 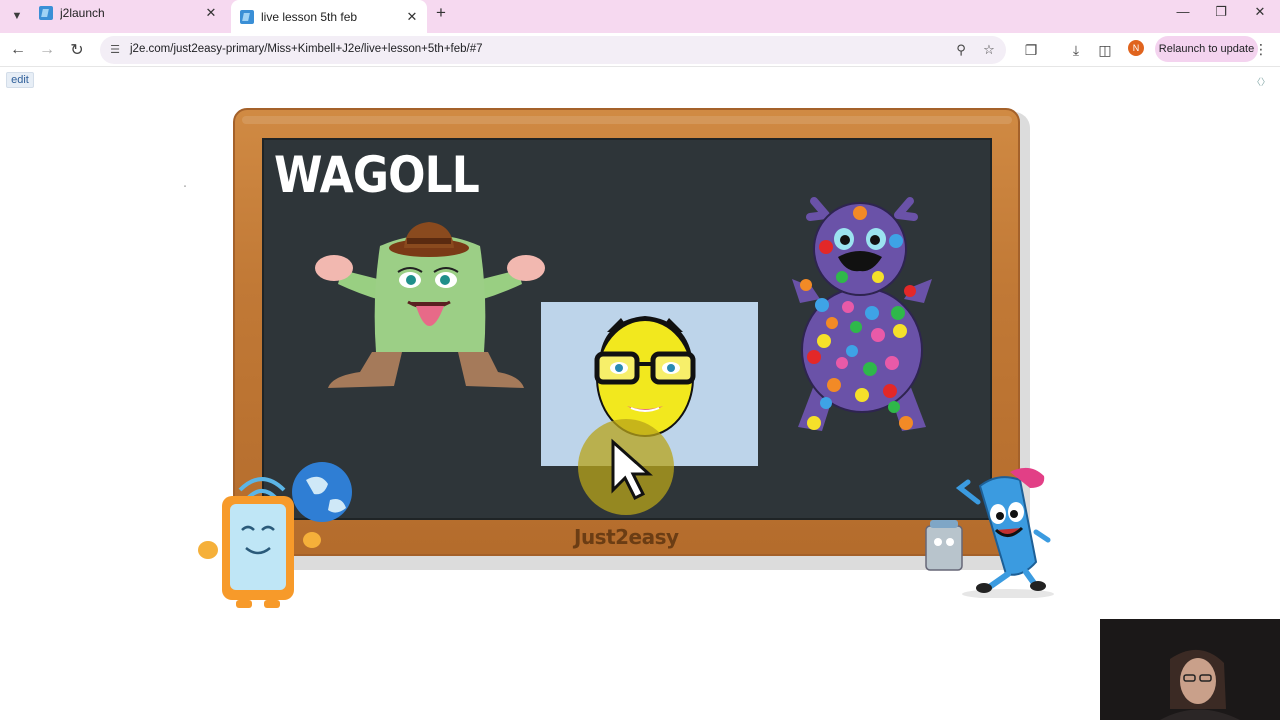 What do you see at coordinates (1206, 49) in the screenshot?
I see `relaunch-button: Relaunch to update` at bounding box center [1206, 49].